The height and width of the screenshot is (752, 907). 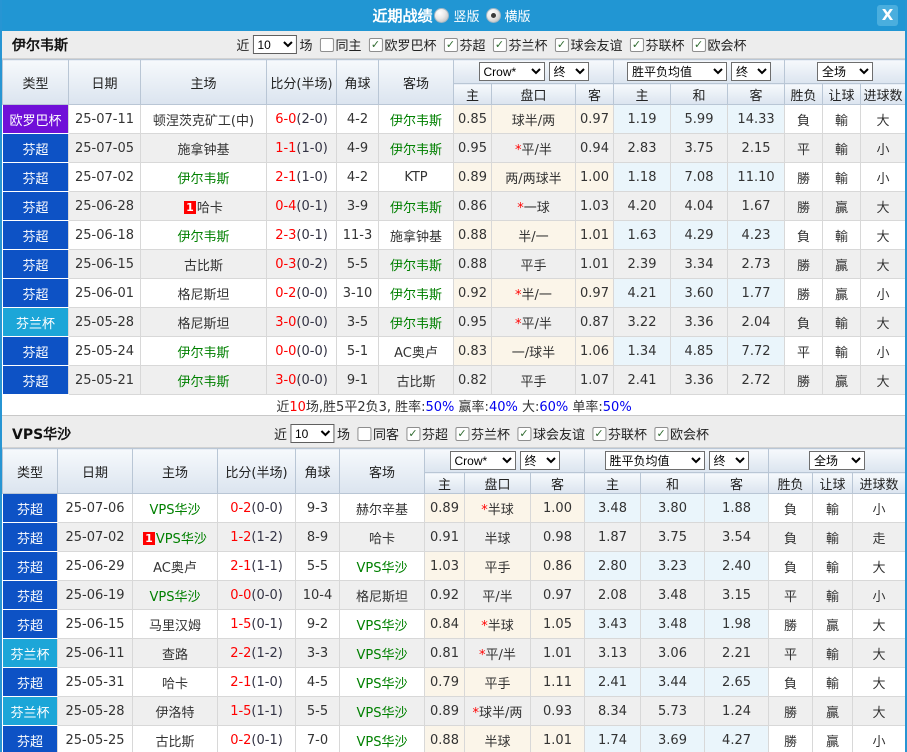 I want to click on home-team: 伊尔韦斯, so click(x=203, y=351).